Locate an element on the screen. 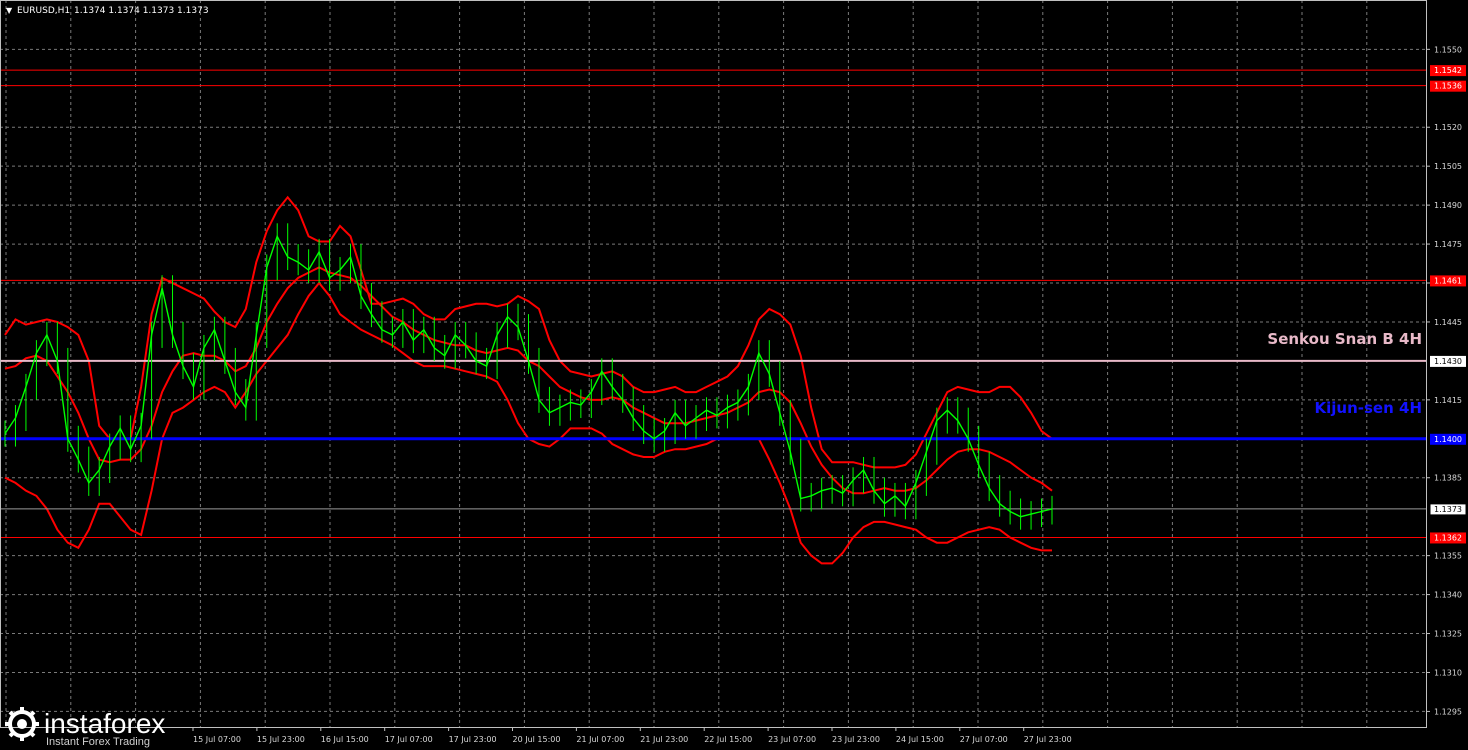 The image size is (1468, 750). time-tick-label: 15 Jul 07:00 is located at coordinates (217, 739).